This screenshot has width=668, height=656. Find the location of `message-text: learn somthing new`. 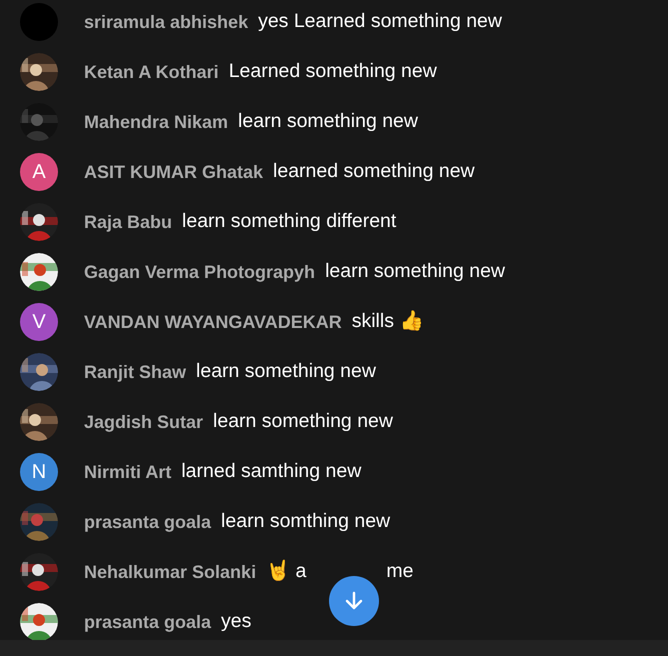

message-text: learn somthing new is located at coordinates (305, 522).